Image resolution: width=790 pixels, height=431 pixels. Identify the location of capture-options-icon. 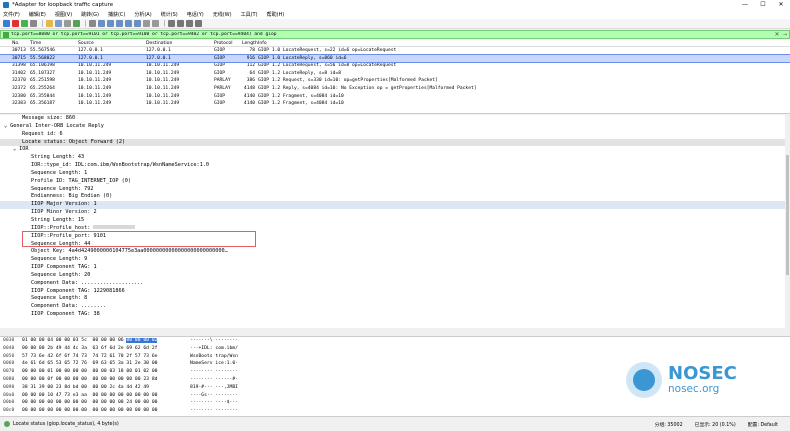
(33, 23).